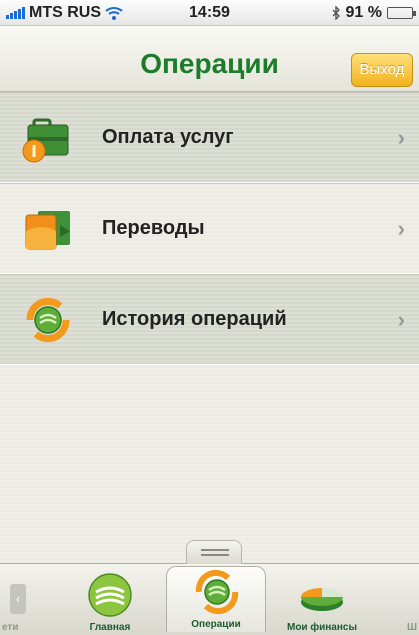 The width and height of the screenshot is (419, 635). Describe the element at coordinates (194, 319) in the screenshot. I see `list-item-label: История операций` at that location.